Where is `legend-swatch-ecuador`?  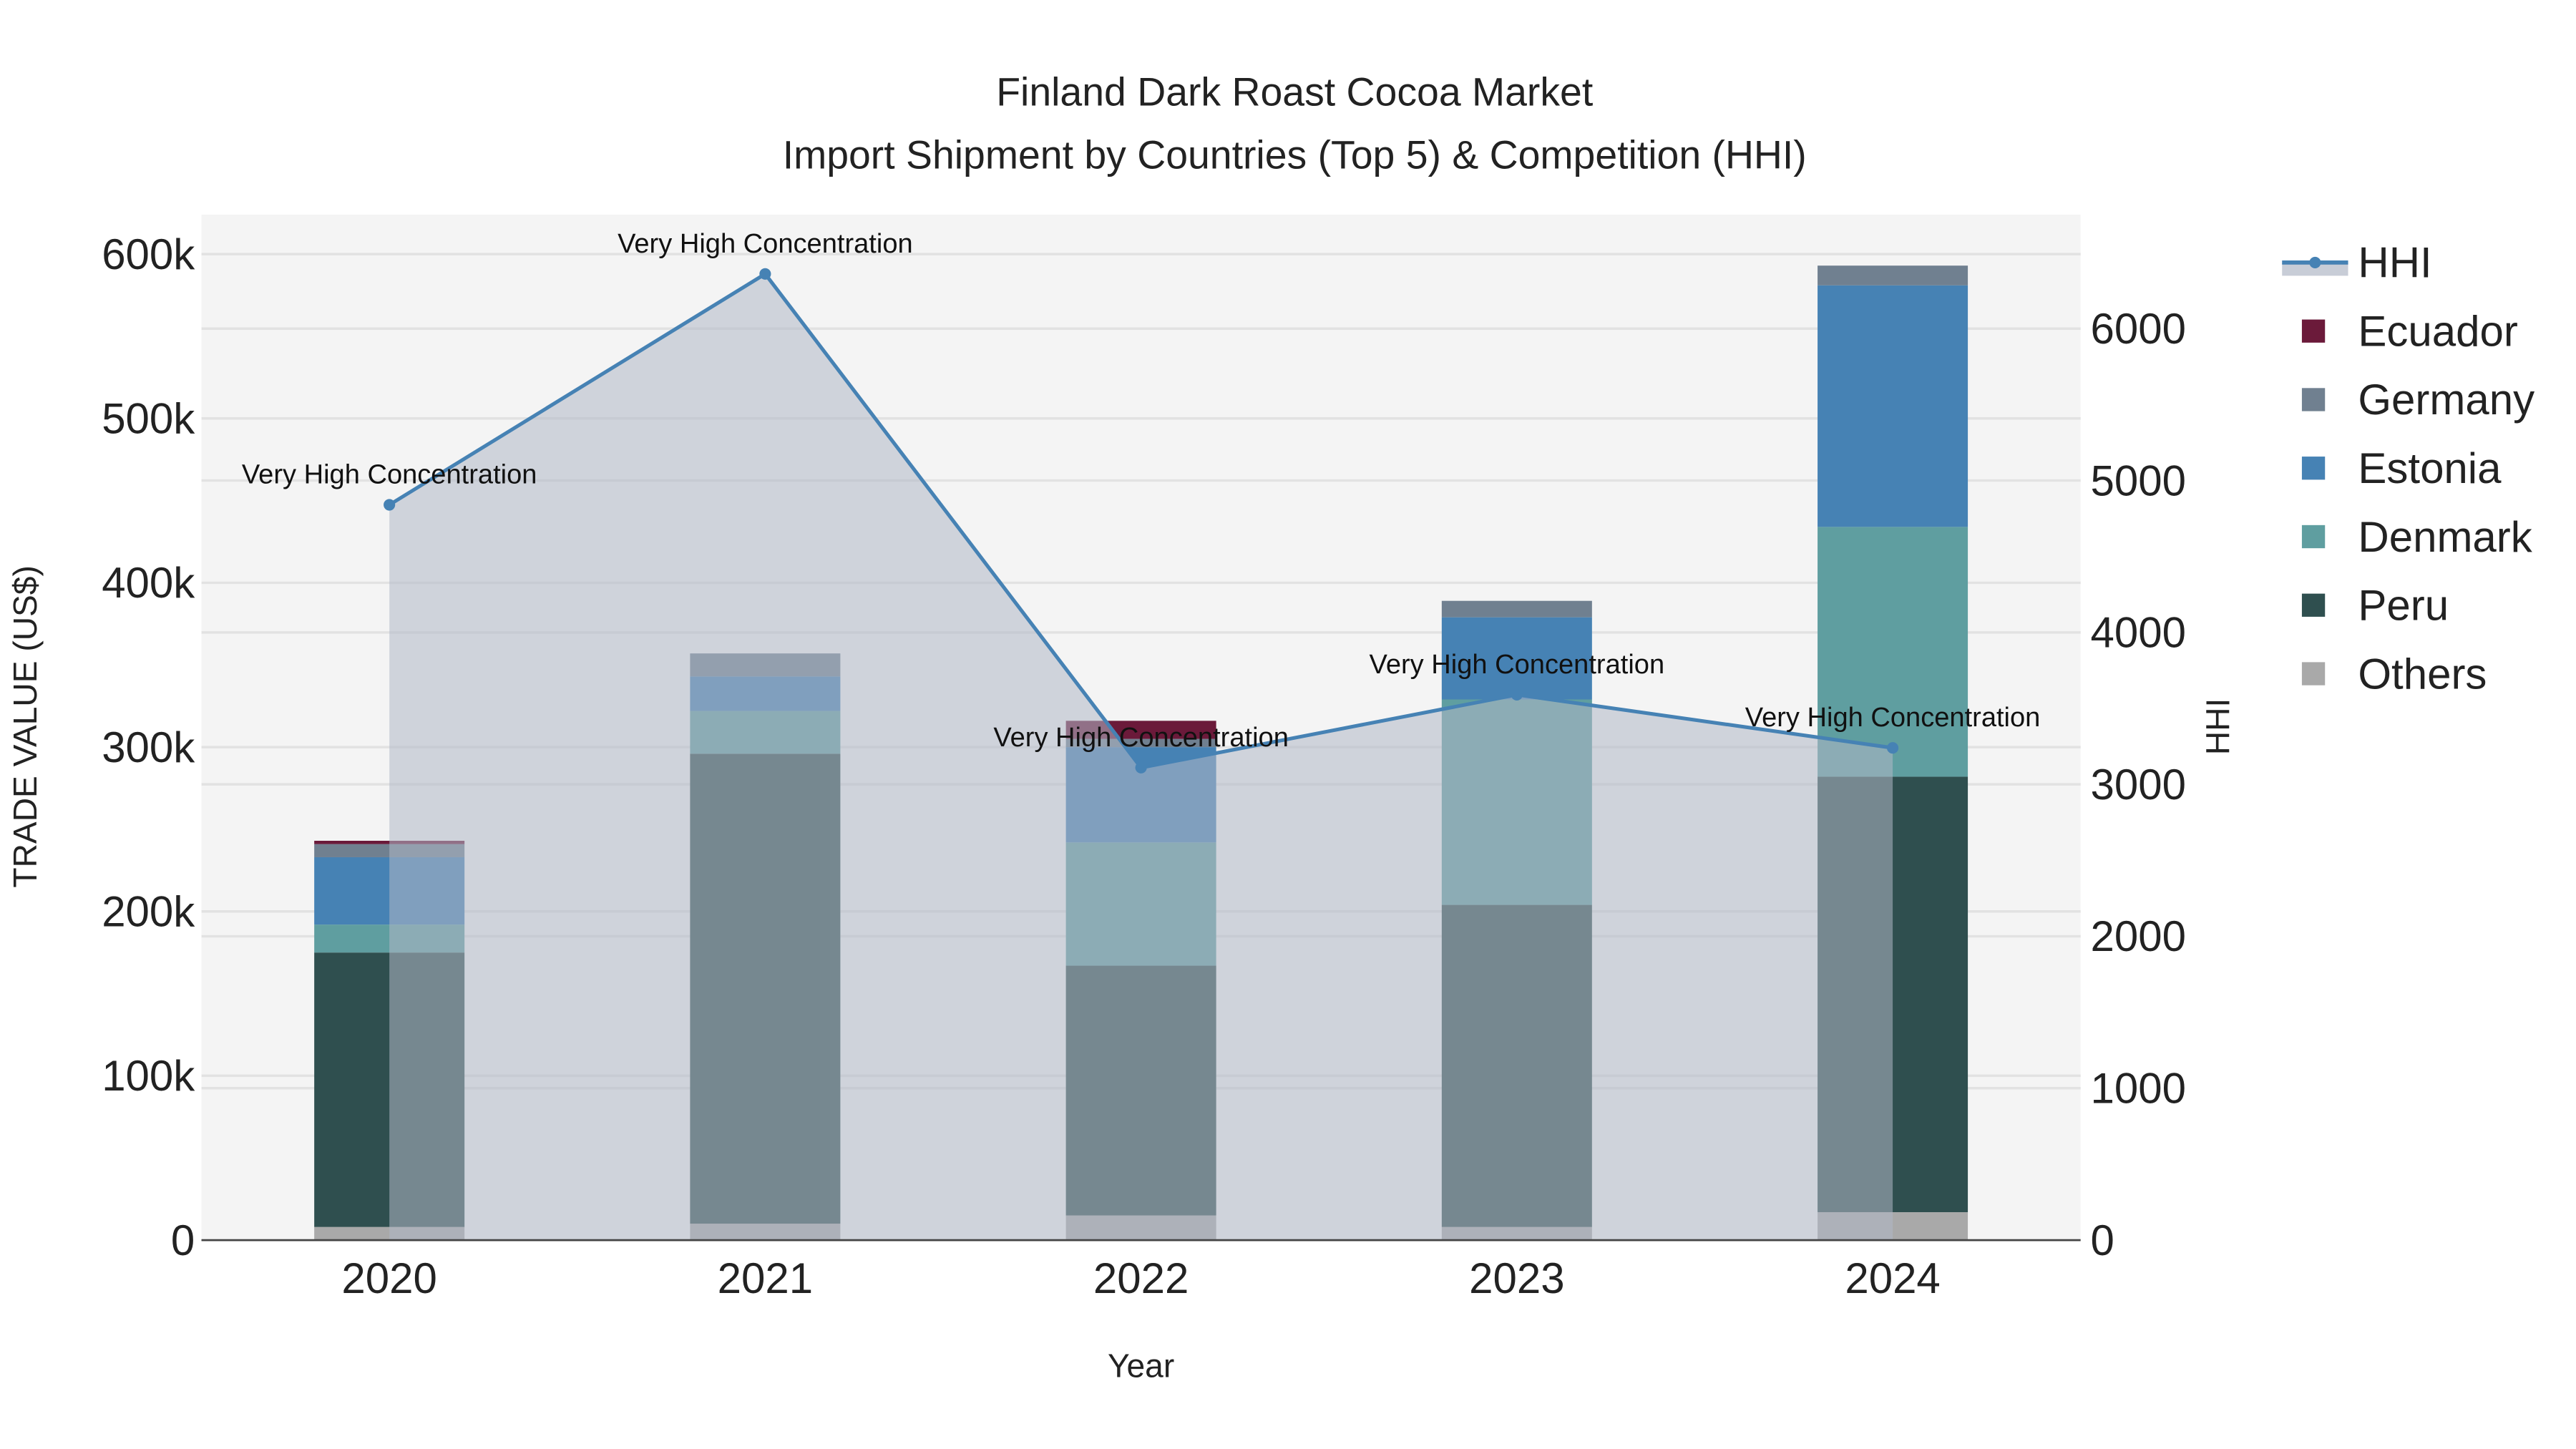
legend-swatch-ecuador is located at coordinates (2313, 331).